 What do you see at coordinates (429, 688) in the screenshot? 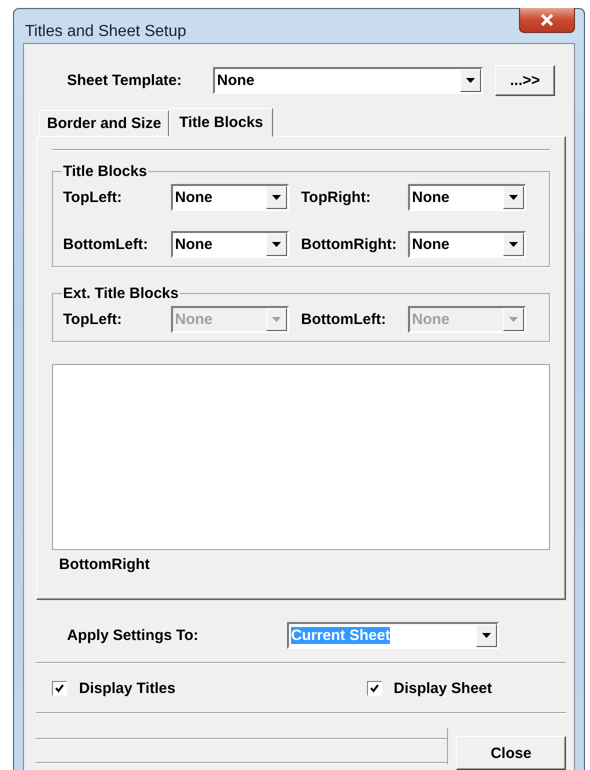
I see `checkbox: Display Sheet` at bounding box center [429, 688].